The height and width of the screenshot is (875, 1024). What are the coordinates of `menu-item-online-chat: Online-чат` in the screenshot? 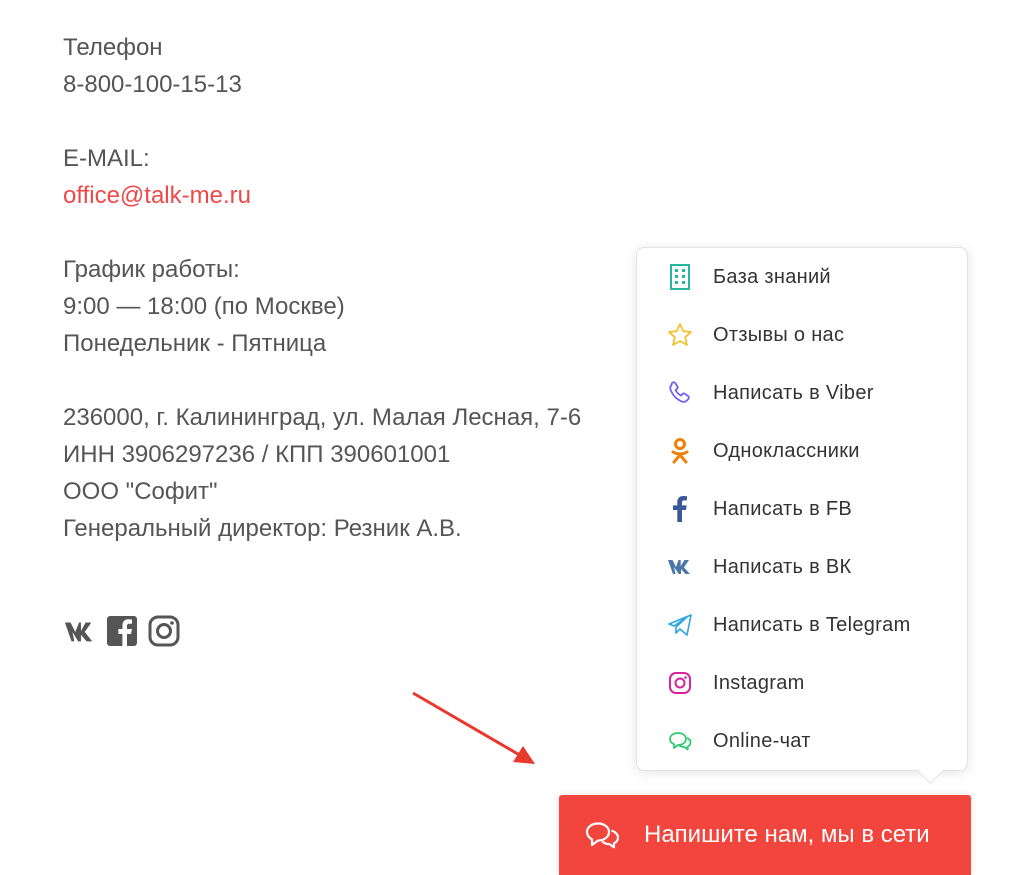 It's located at (802, 741).